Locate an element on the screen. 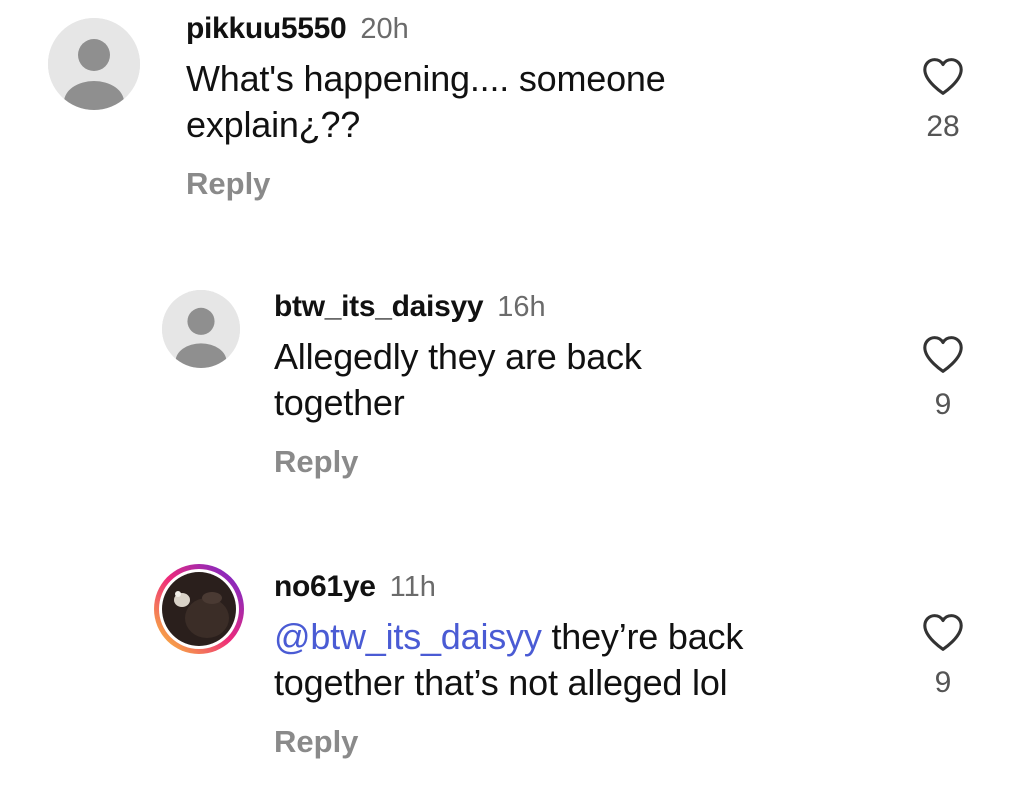 This screenshot has height=802, width=1024. story-ring-avatar is located at coordinates (199, 609).